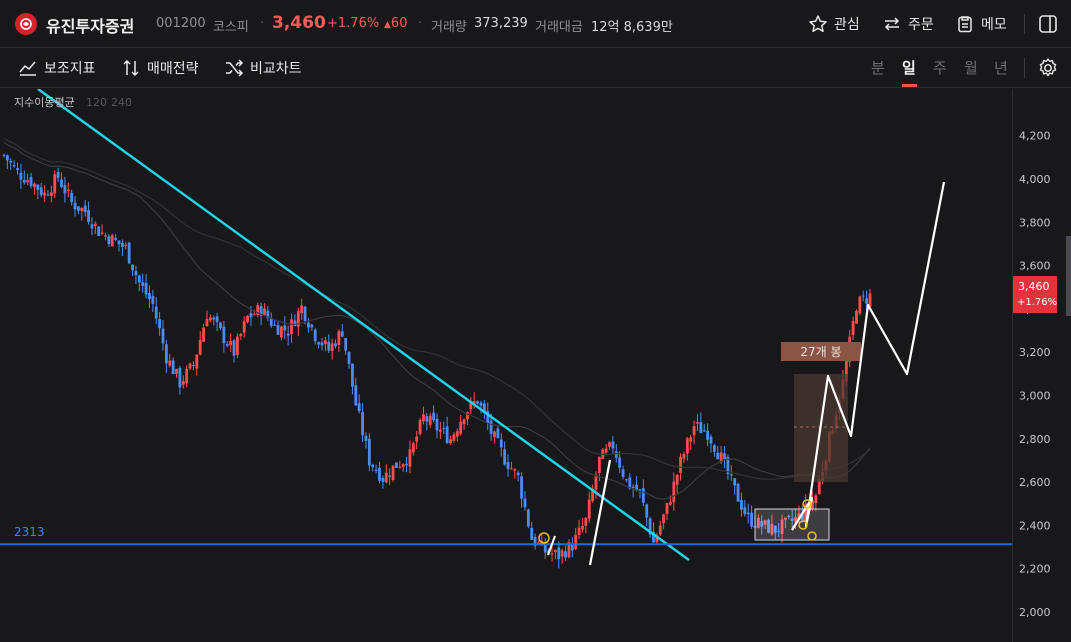  Describe the element at coordinates (501, 23) in the screenshot. I see `volume-value: 373,239` at that location.